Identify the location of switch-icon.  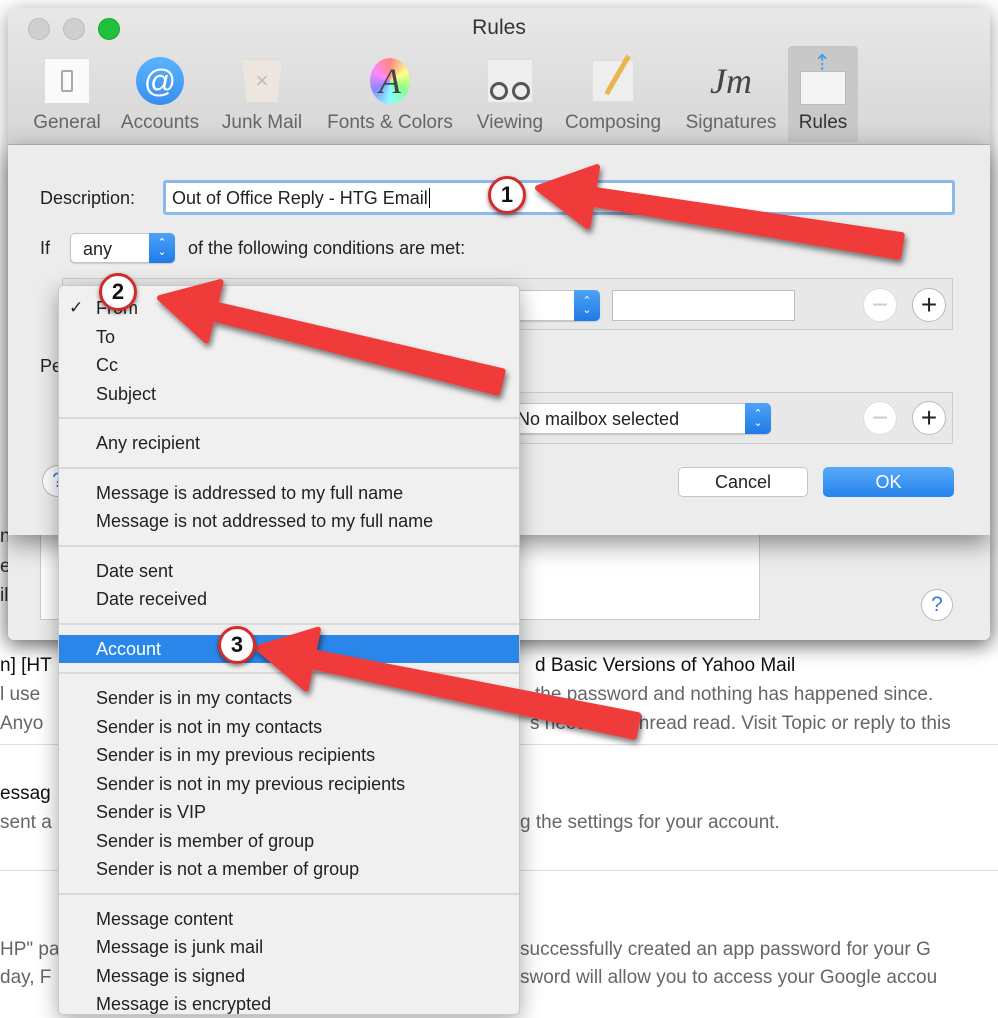
(67, 81).